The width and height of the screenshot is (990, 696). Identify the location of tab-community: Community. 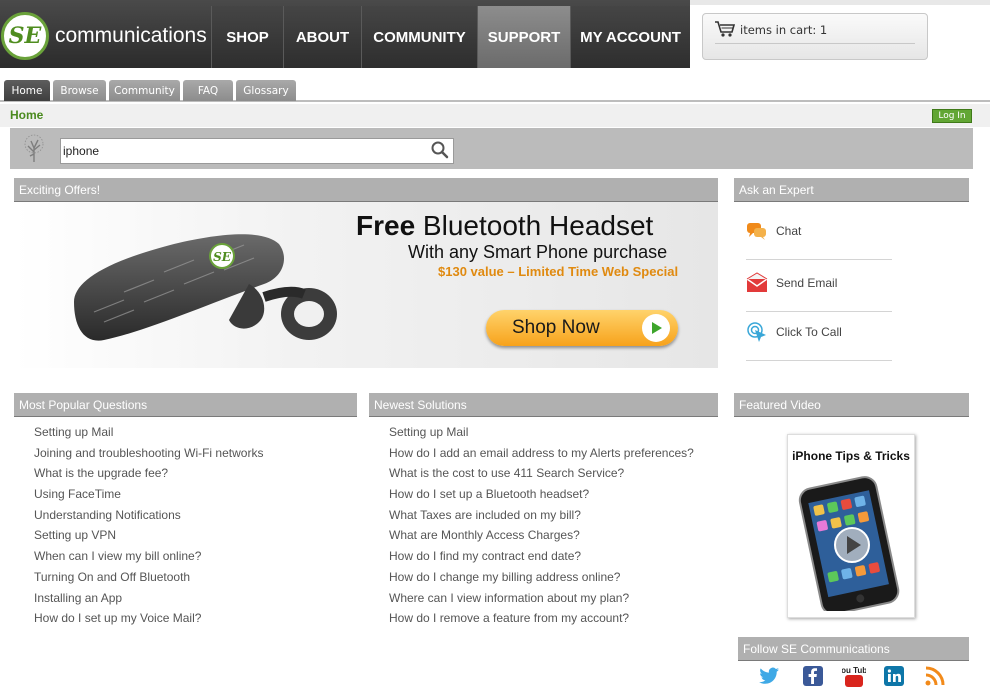
(144, 90).